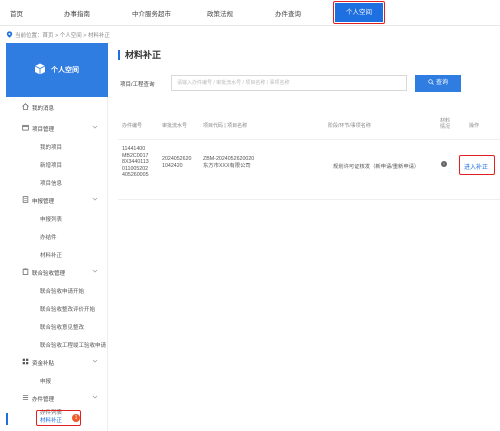 The image size is (500, 431). Describe the element at coordinates (431, 82) in the screenshot. I see `search-icon` at that location.